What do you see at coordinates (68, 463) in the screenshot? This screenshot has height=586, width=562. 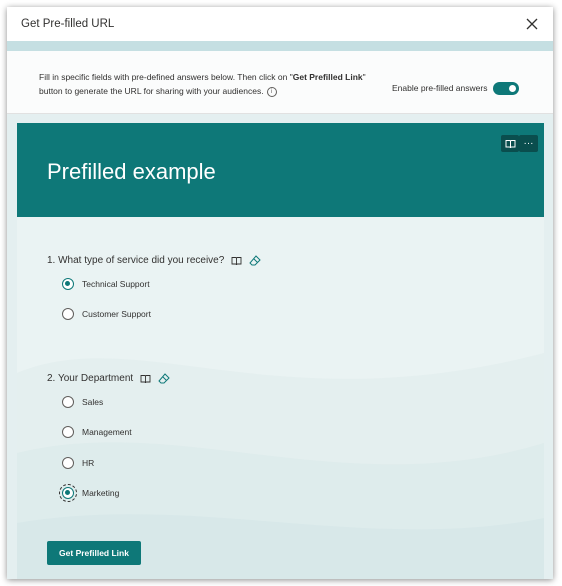 I see `radio-hr` at bounding box center [68, 463].